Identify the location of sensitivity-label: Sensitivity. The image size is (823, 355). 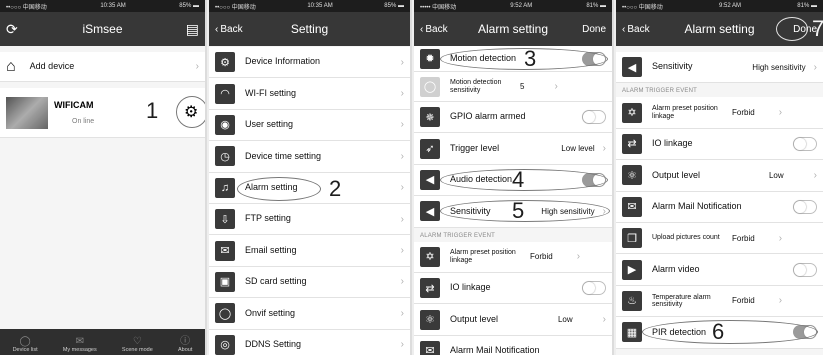
(672, 66).